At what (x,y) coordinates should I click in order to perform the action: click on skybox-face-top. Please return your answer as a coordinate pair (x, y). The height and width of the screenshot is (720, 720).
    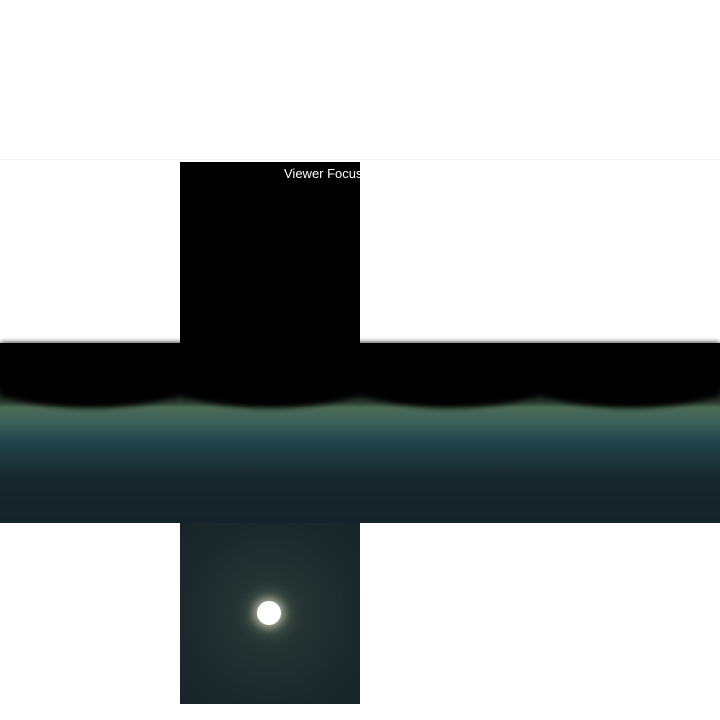
    Looking at the image, I should click on (270, 252).